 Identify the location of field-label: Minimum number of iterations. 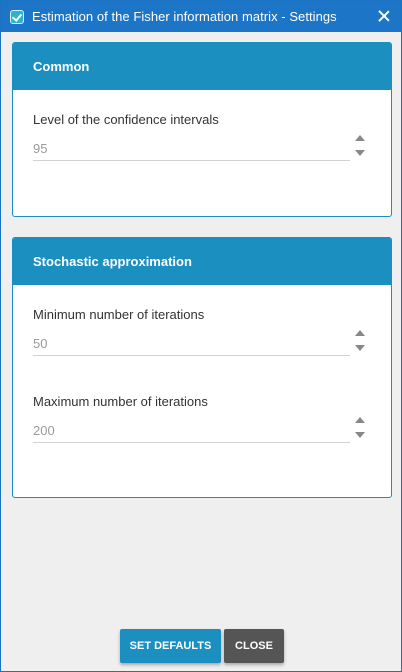
(119, 314).